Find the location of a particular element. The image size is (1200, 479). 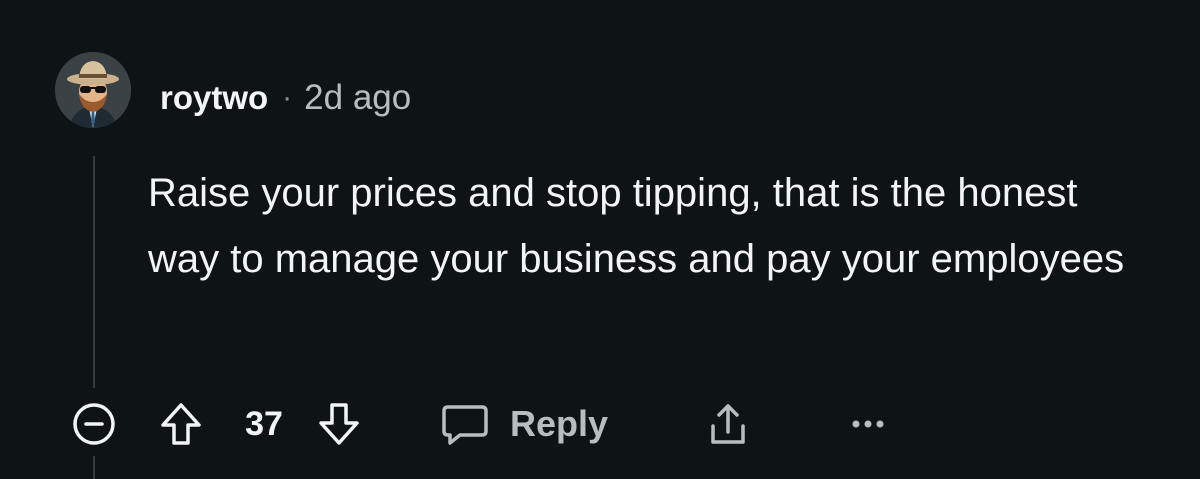

ellipsis-icon is located at coordinates (868, 424).